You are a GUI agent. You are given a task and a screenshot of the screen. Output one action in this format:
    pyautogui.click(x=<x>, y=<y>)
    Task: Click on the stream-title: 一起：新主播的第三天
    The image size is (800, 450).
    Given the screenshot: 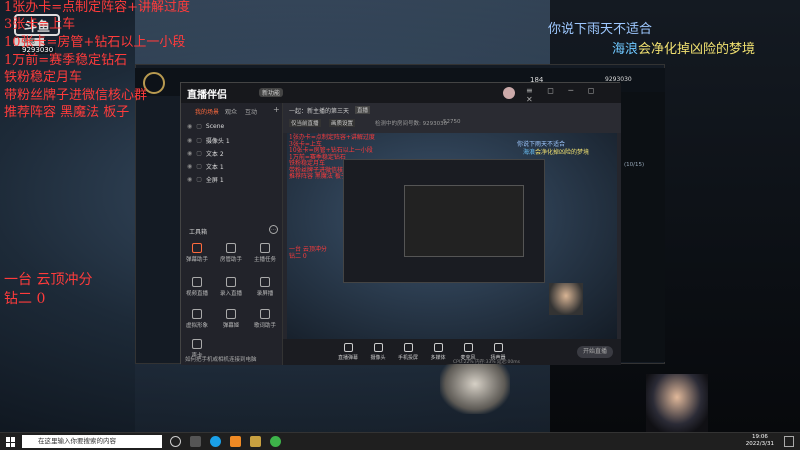 What is the action you would take?
    pyautogui.click(x=319, y=110)
    